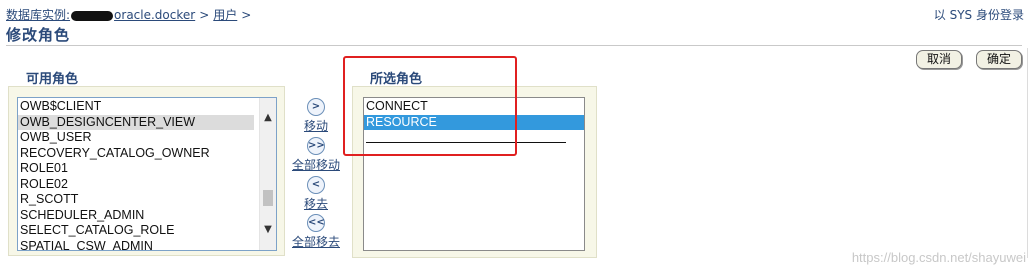 Image resolution: width=1034 pixels, height=271 pixels. What do you see at coordinates (136, 216) in the screenshot?
I see `role-option: SCHEDULER_ADMIN` at bounding box center [136, 216].